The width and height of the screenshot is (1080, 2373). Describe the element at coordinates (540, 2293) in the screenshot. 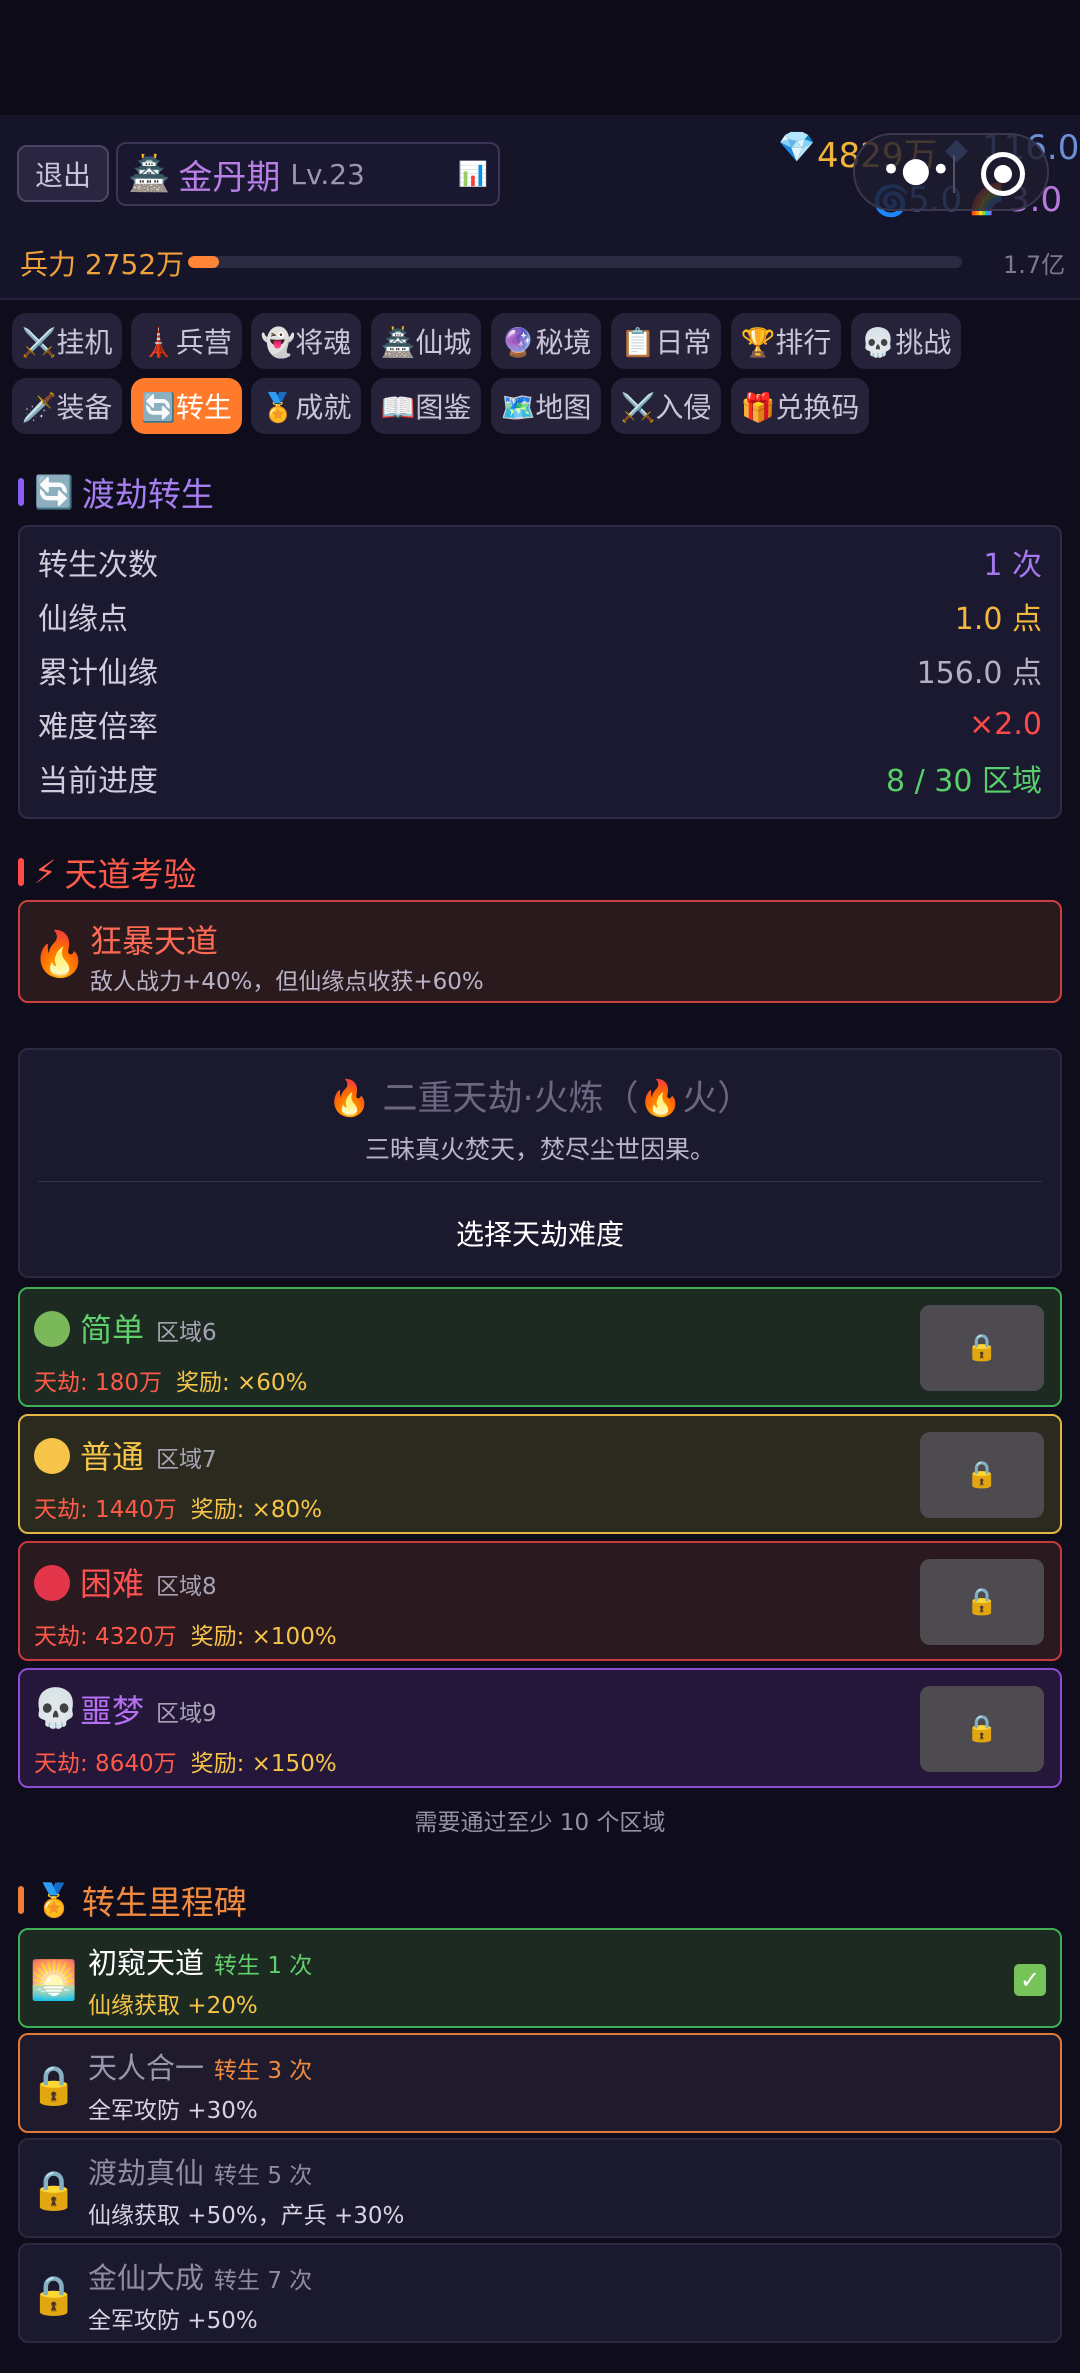

I see `milestone-card: 🔒 金仙大成 转生 7 次全军攻防 +50%` at that location.